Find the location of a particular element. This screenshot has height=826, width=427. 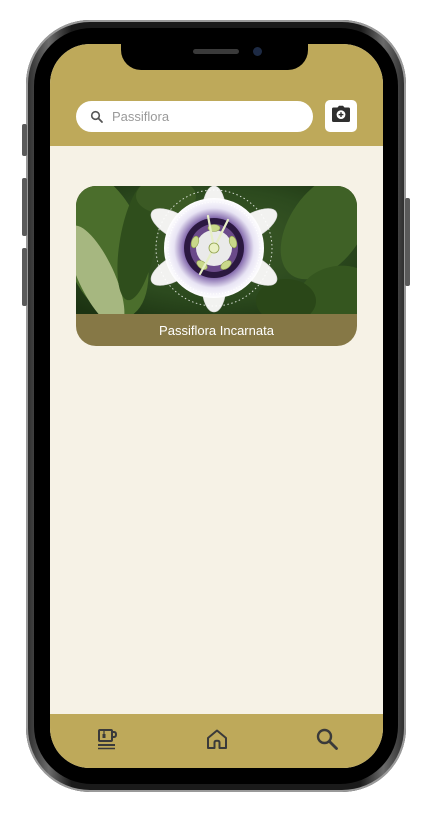

front-camera is located at coordinates (257, 51).